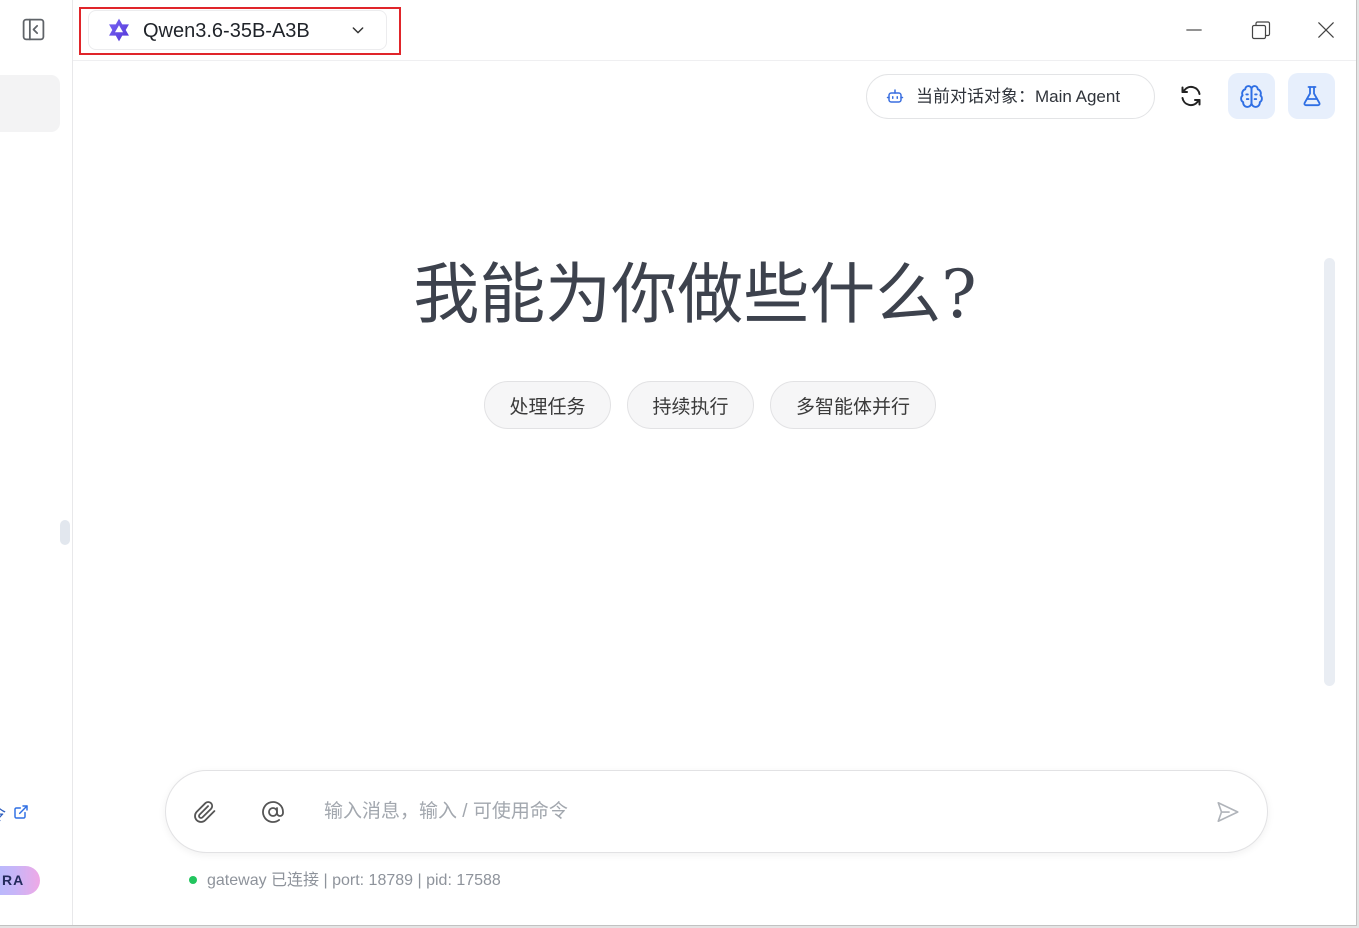  I want to click on welcome-heading: 我能为你做些什么?, so click(695, 294).